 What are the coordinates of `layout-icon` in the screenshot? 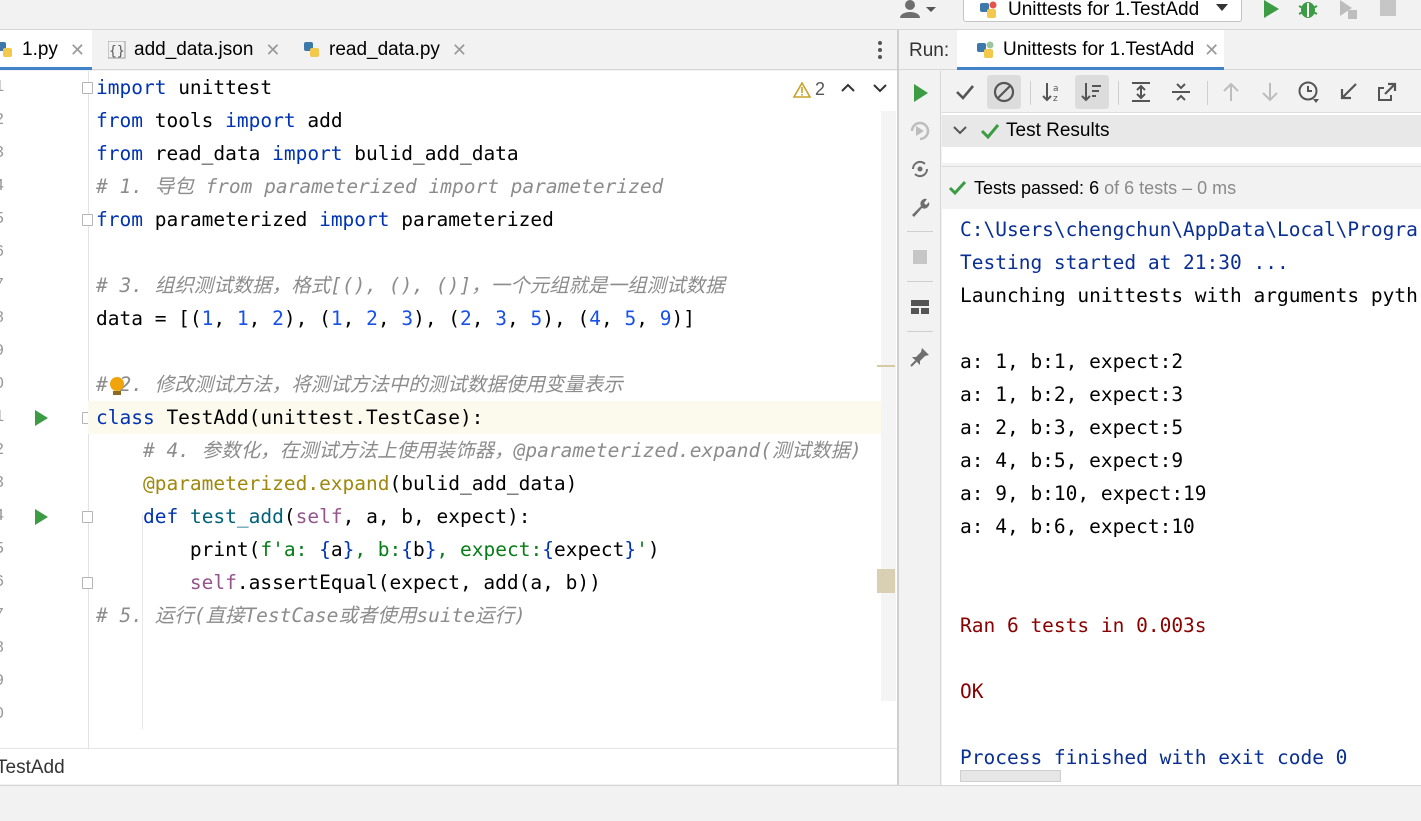 It's located at (920, 307).